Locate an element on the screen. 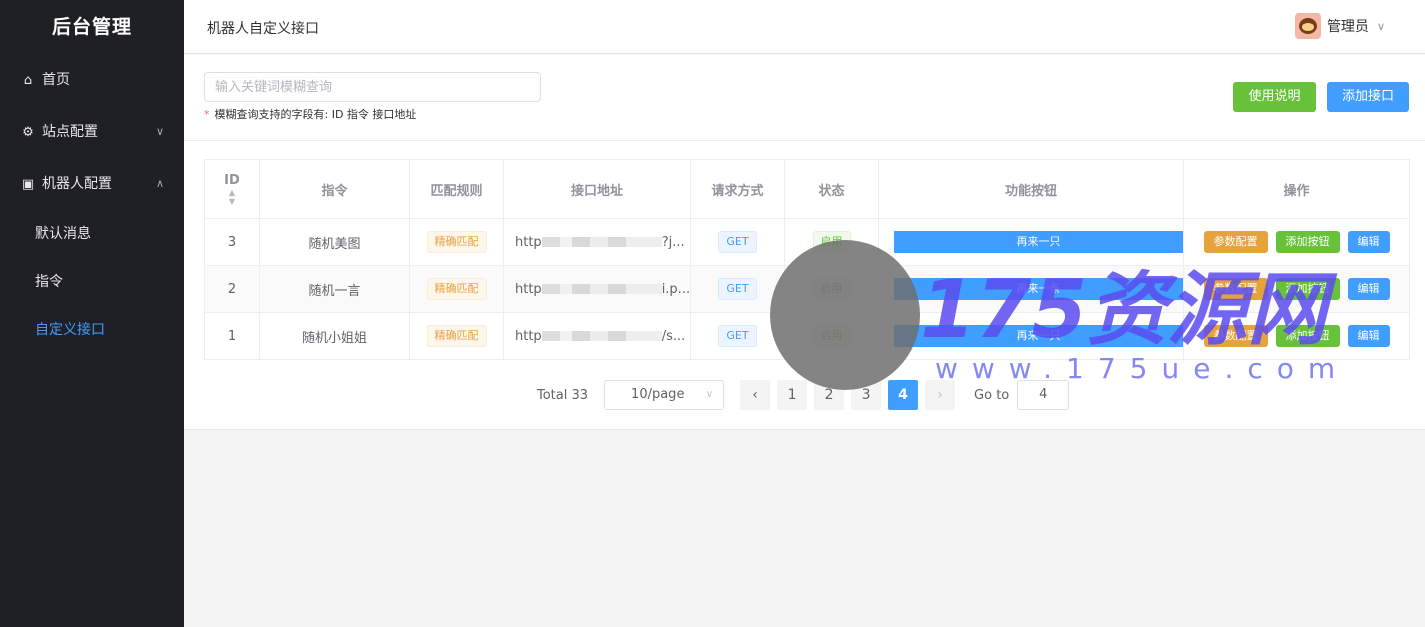 The image size is (1425, 627). sidebar-item-home: ⌂ 首页 is located at coordinates (92, 80).